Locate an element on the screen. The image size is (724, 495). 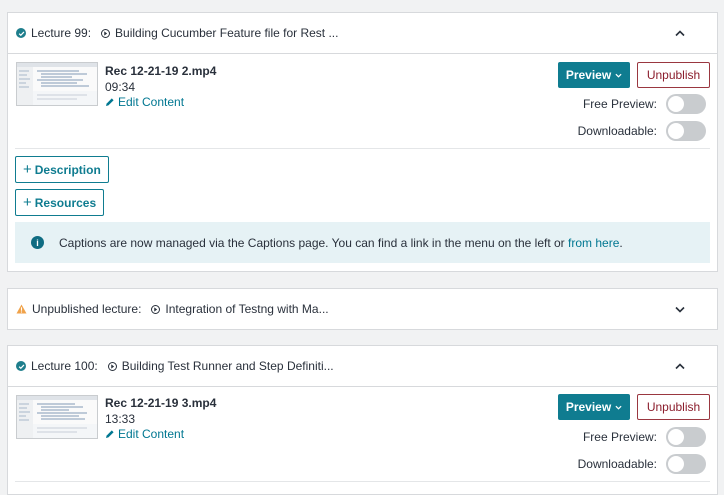
lecture-label: Lecture 100: is located at coordinates (64, 366).